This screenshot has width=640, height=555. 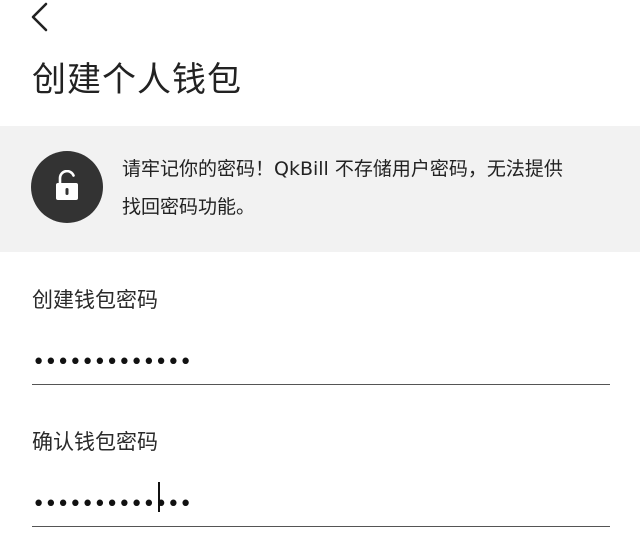 What do you see at coordinates (137, 80) in the screenshot?
I see `page-title: 创建个人钱包` at bounding box center [137, 80].